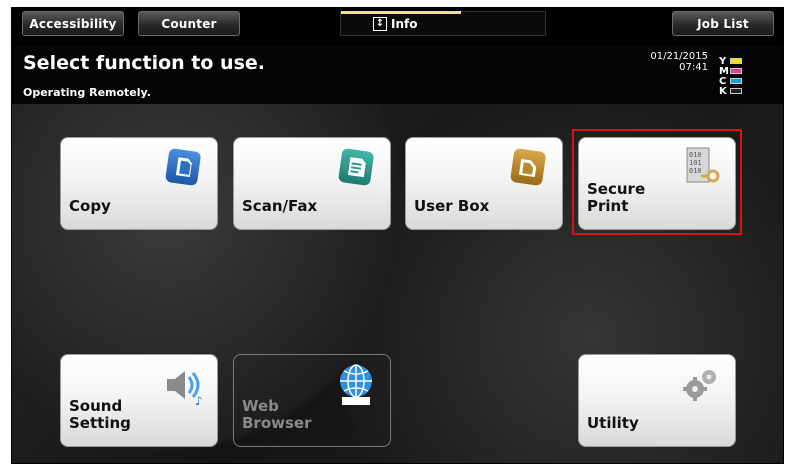 The image size is (788, 465). What do you see at coordinates (401, 12) in the screenshot?
I see `info-highlight-bar` at bounding box center [401, 12].